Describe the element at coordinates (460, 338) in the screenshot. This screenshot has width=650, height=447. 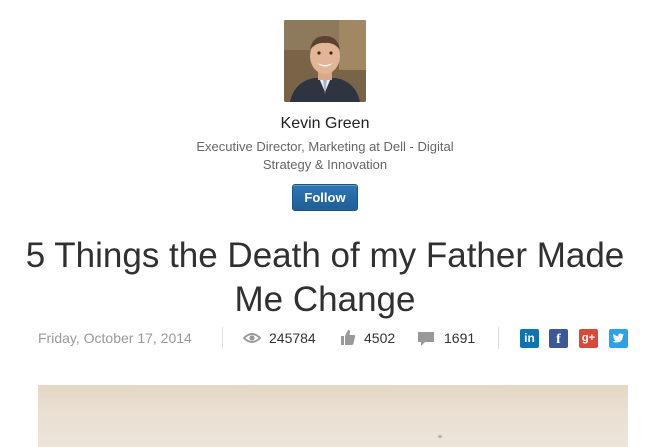
I see `comment-count: 1691` at that location.